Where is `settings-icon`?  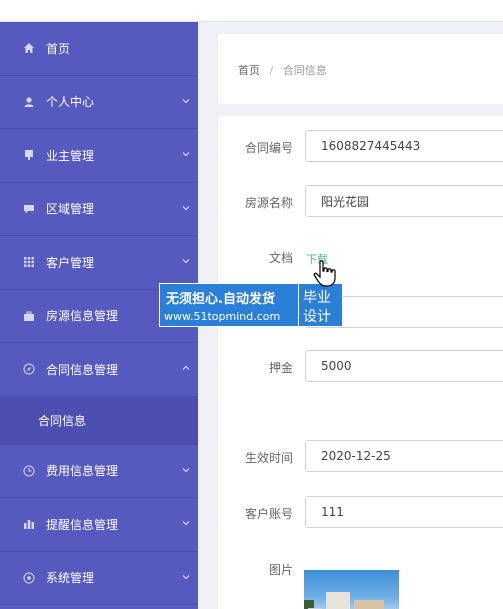 settings-icon is located at coordinates (29, 578).